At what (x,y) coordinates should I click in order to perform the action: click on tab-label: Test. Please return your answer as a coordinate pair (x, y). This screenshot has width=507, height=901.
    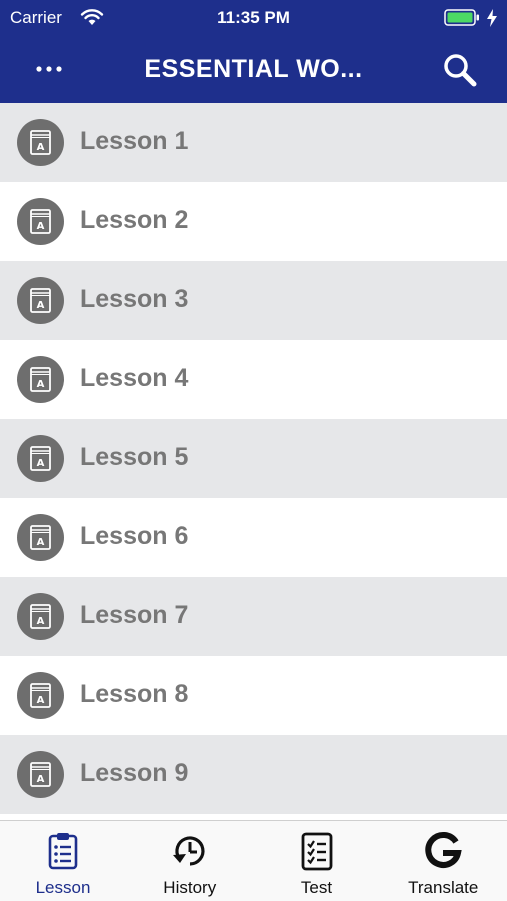
    Looking at the image, I should click on (316, 887).